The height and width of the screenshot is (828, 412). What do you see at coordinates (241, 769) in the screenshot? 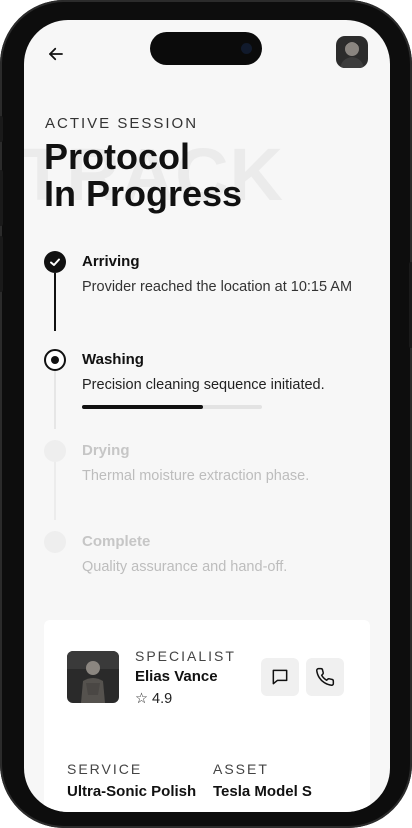
I see `asset-label: ASSET` at bounding box center [241, 769].